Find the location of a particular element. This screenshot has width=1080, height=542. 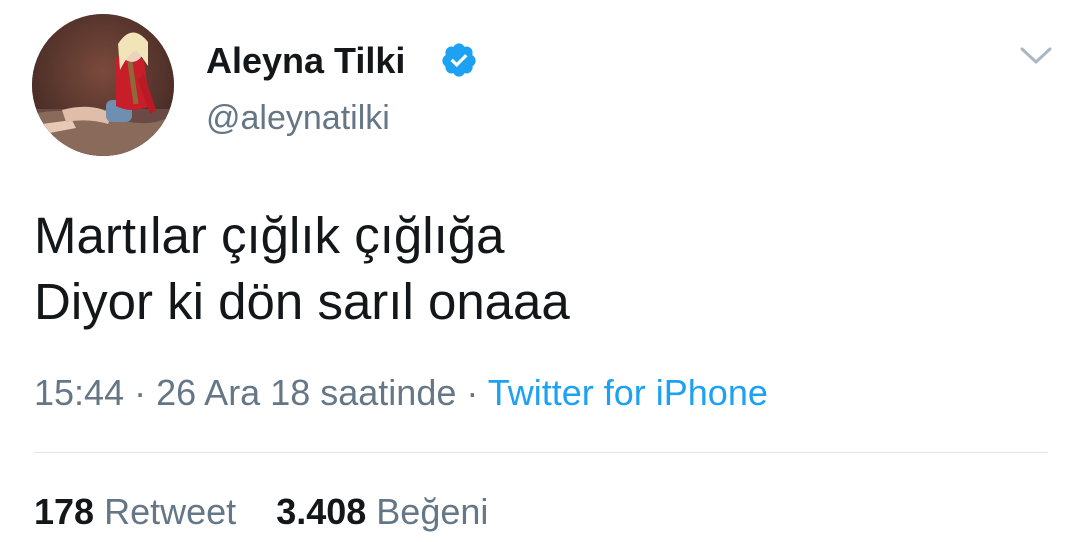

avatar-image is located at coordinates (103, 85).